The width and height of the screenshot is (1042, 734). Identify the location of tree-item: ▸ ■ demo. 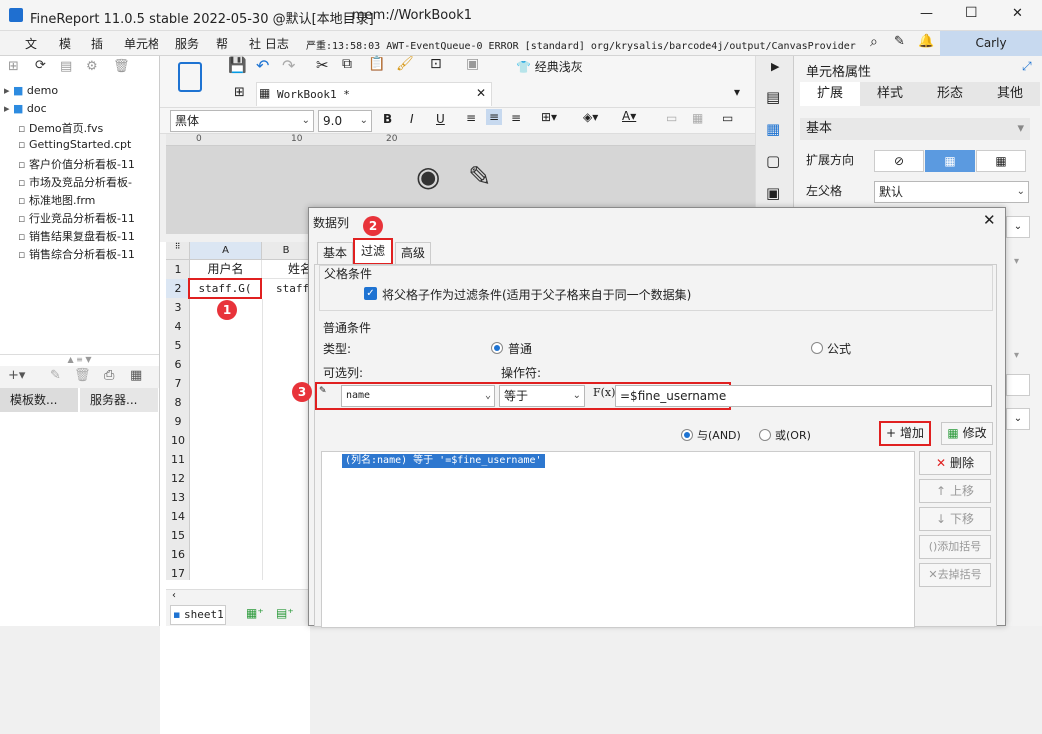
(80, 93).